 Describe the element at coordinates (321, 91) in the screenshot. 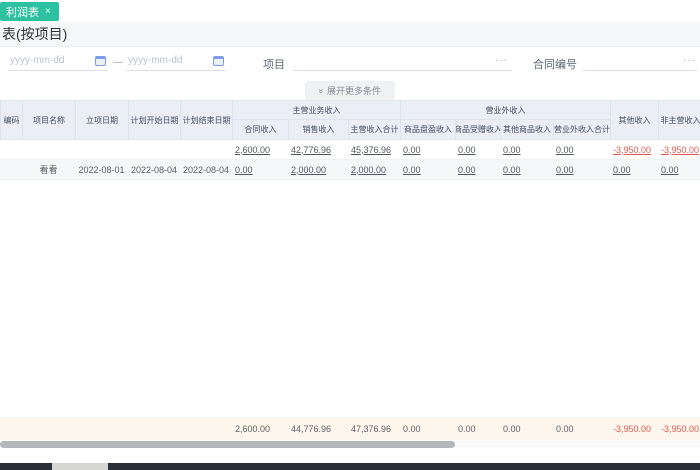

I see `chevron-down-icon: »` at that location.